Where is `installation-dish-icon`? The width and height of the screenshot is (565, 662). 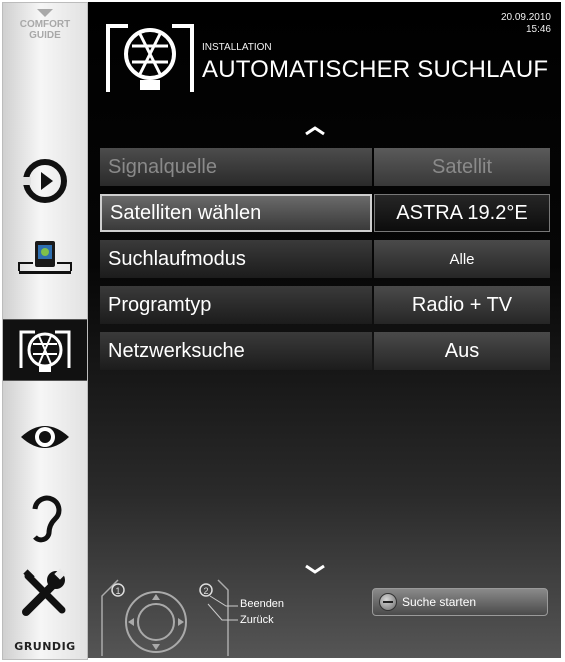
installation-dish-icon is located at coordinates (45, 351).